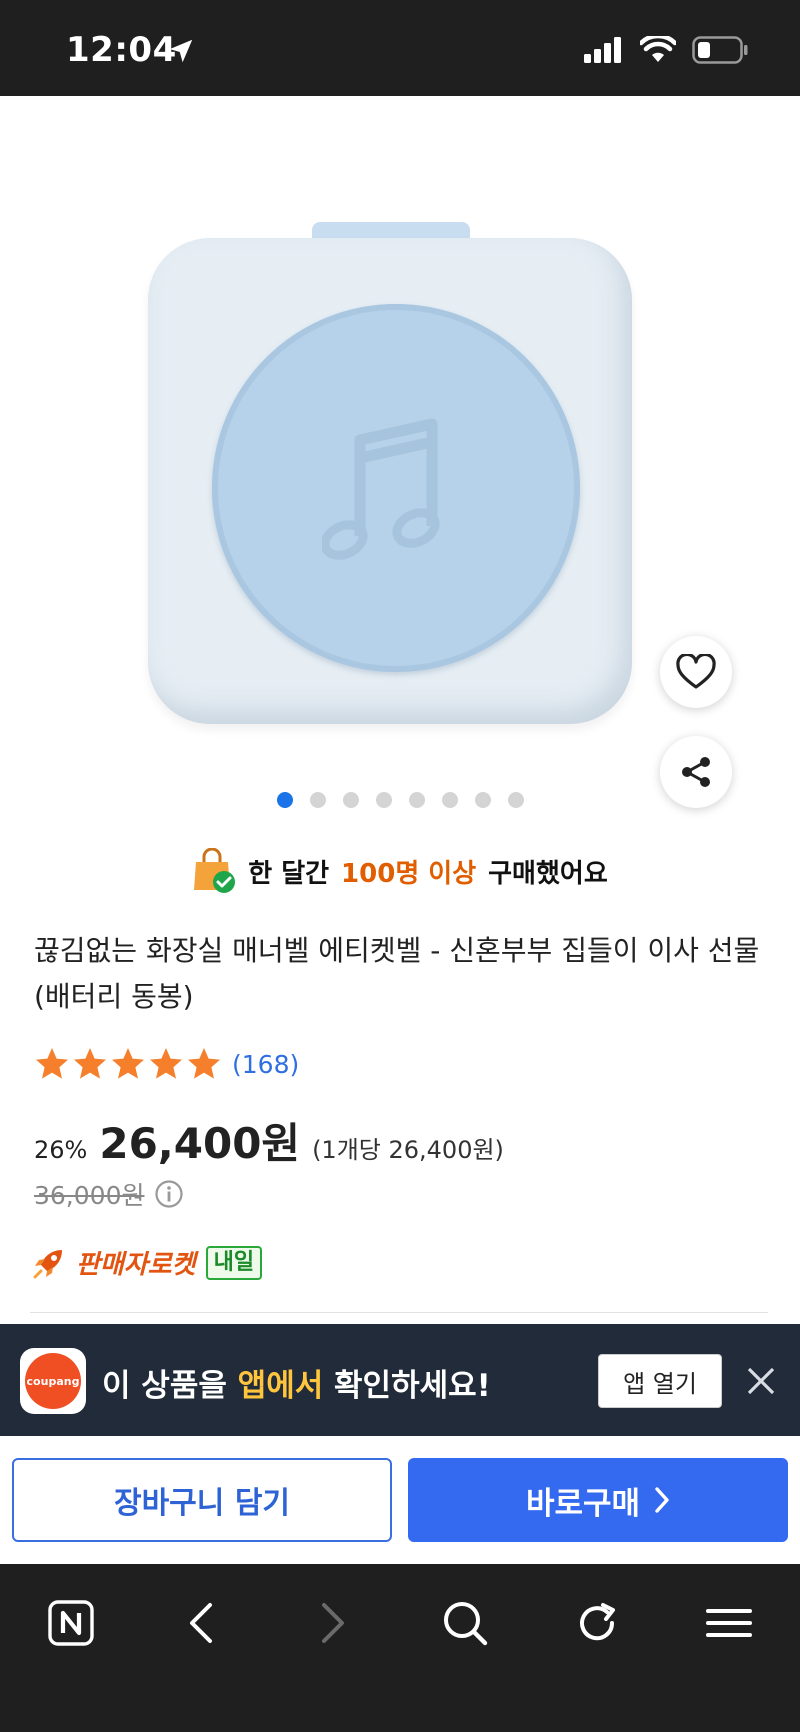 This screenshot has height=1732, width=800. I want to click on arrival-badge: 내일, so click(234, 1262).